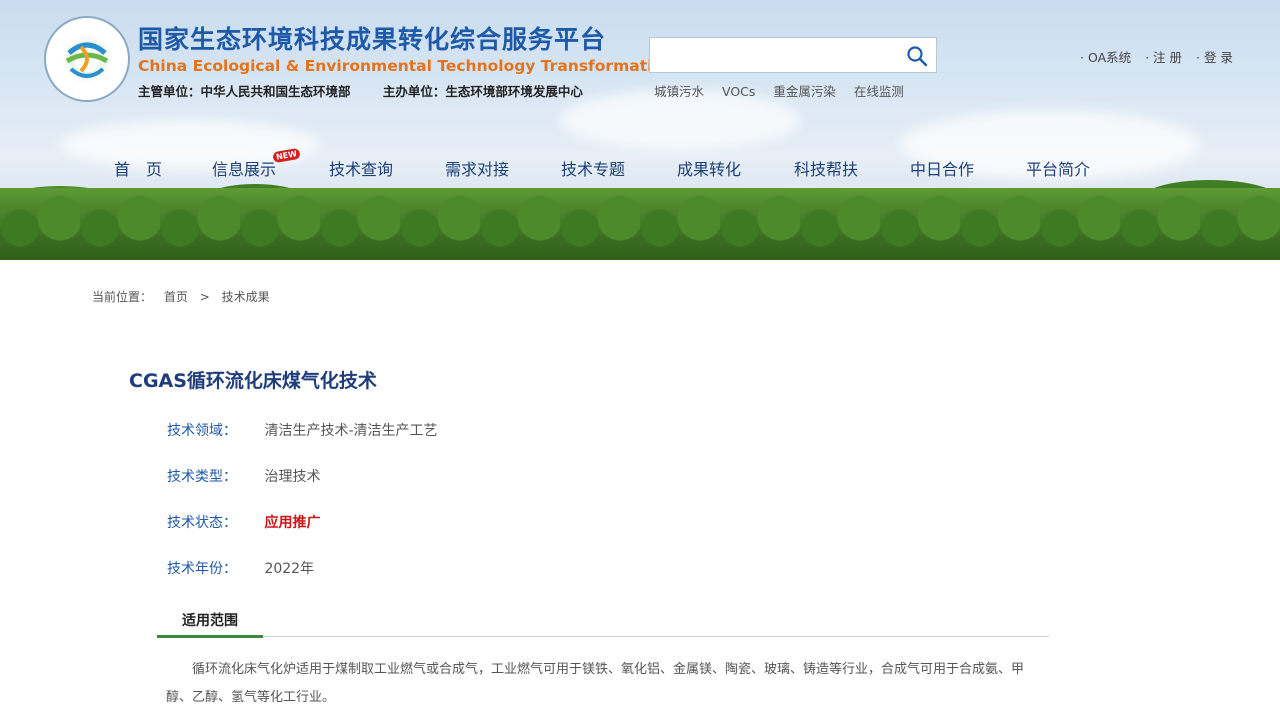 The width and height of the screenshot is (1280, 719). I want to click on meta-value: 清洁生产技术-清洁生产工艺, so click(351, 431).